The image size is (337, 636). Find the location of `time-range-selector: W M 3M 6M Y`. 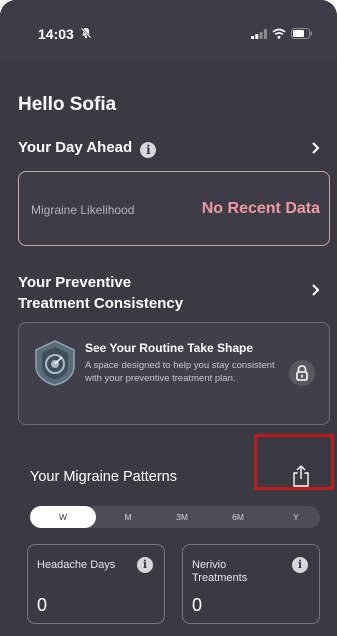

time-range-selector: W M 3M 6M Y is located at coordinates (175, 517).